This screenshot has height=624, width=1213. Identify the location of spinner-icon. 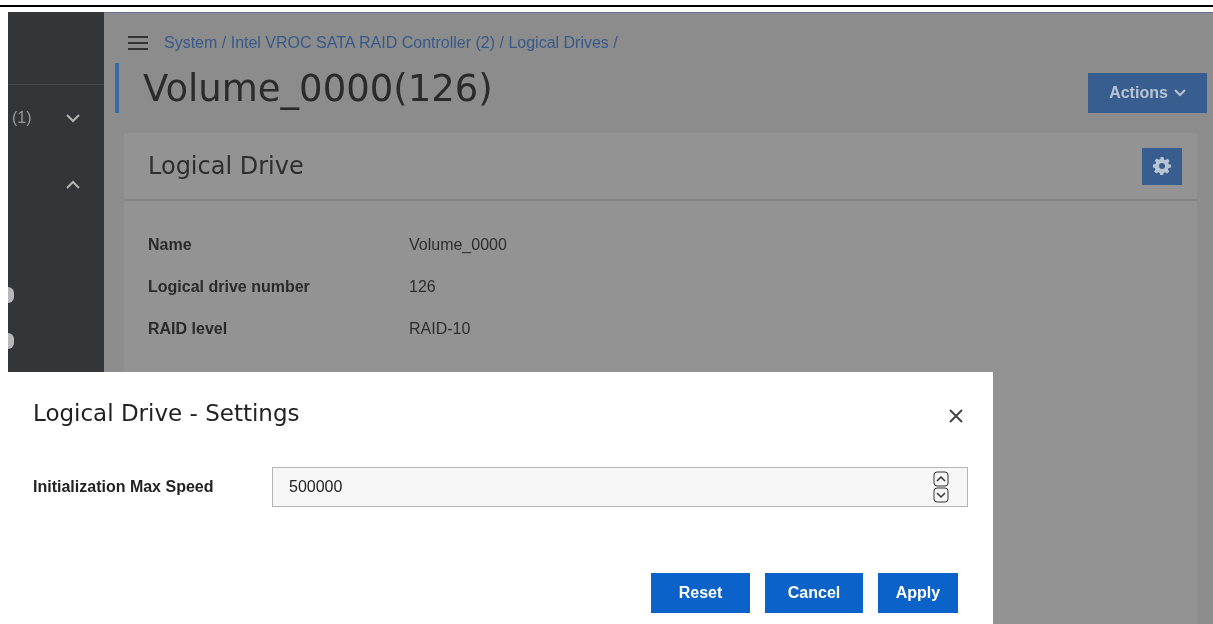
(941, 486).